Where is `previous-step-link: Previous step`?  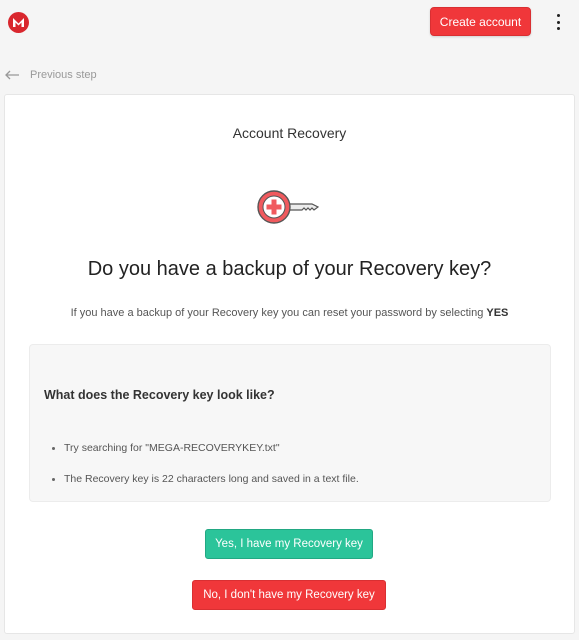
previous-step-link: Previous step is located at coordinates (50, 75).